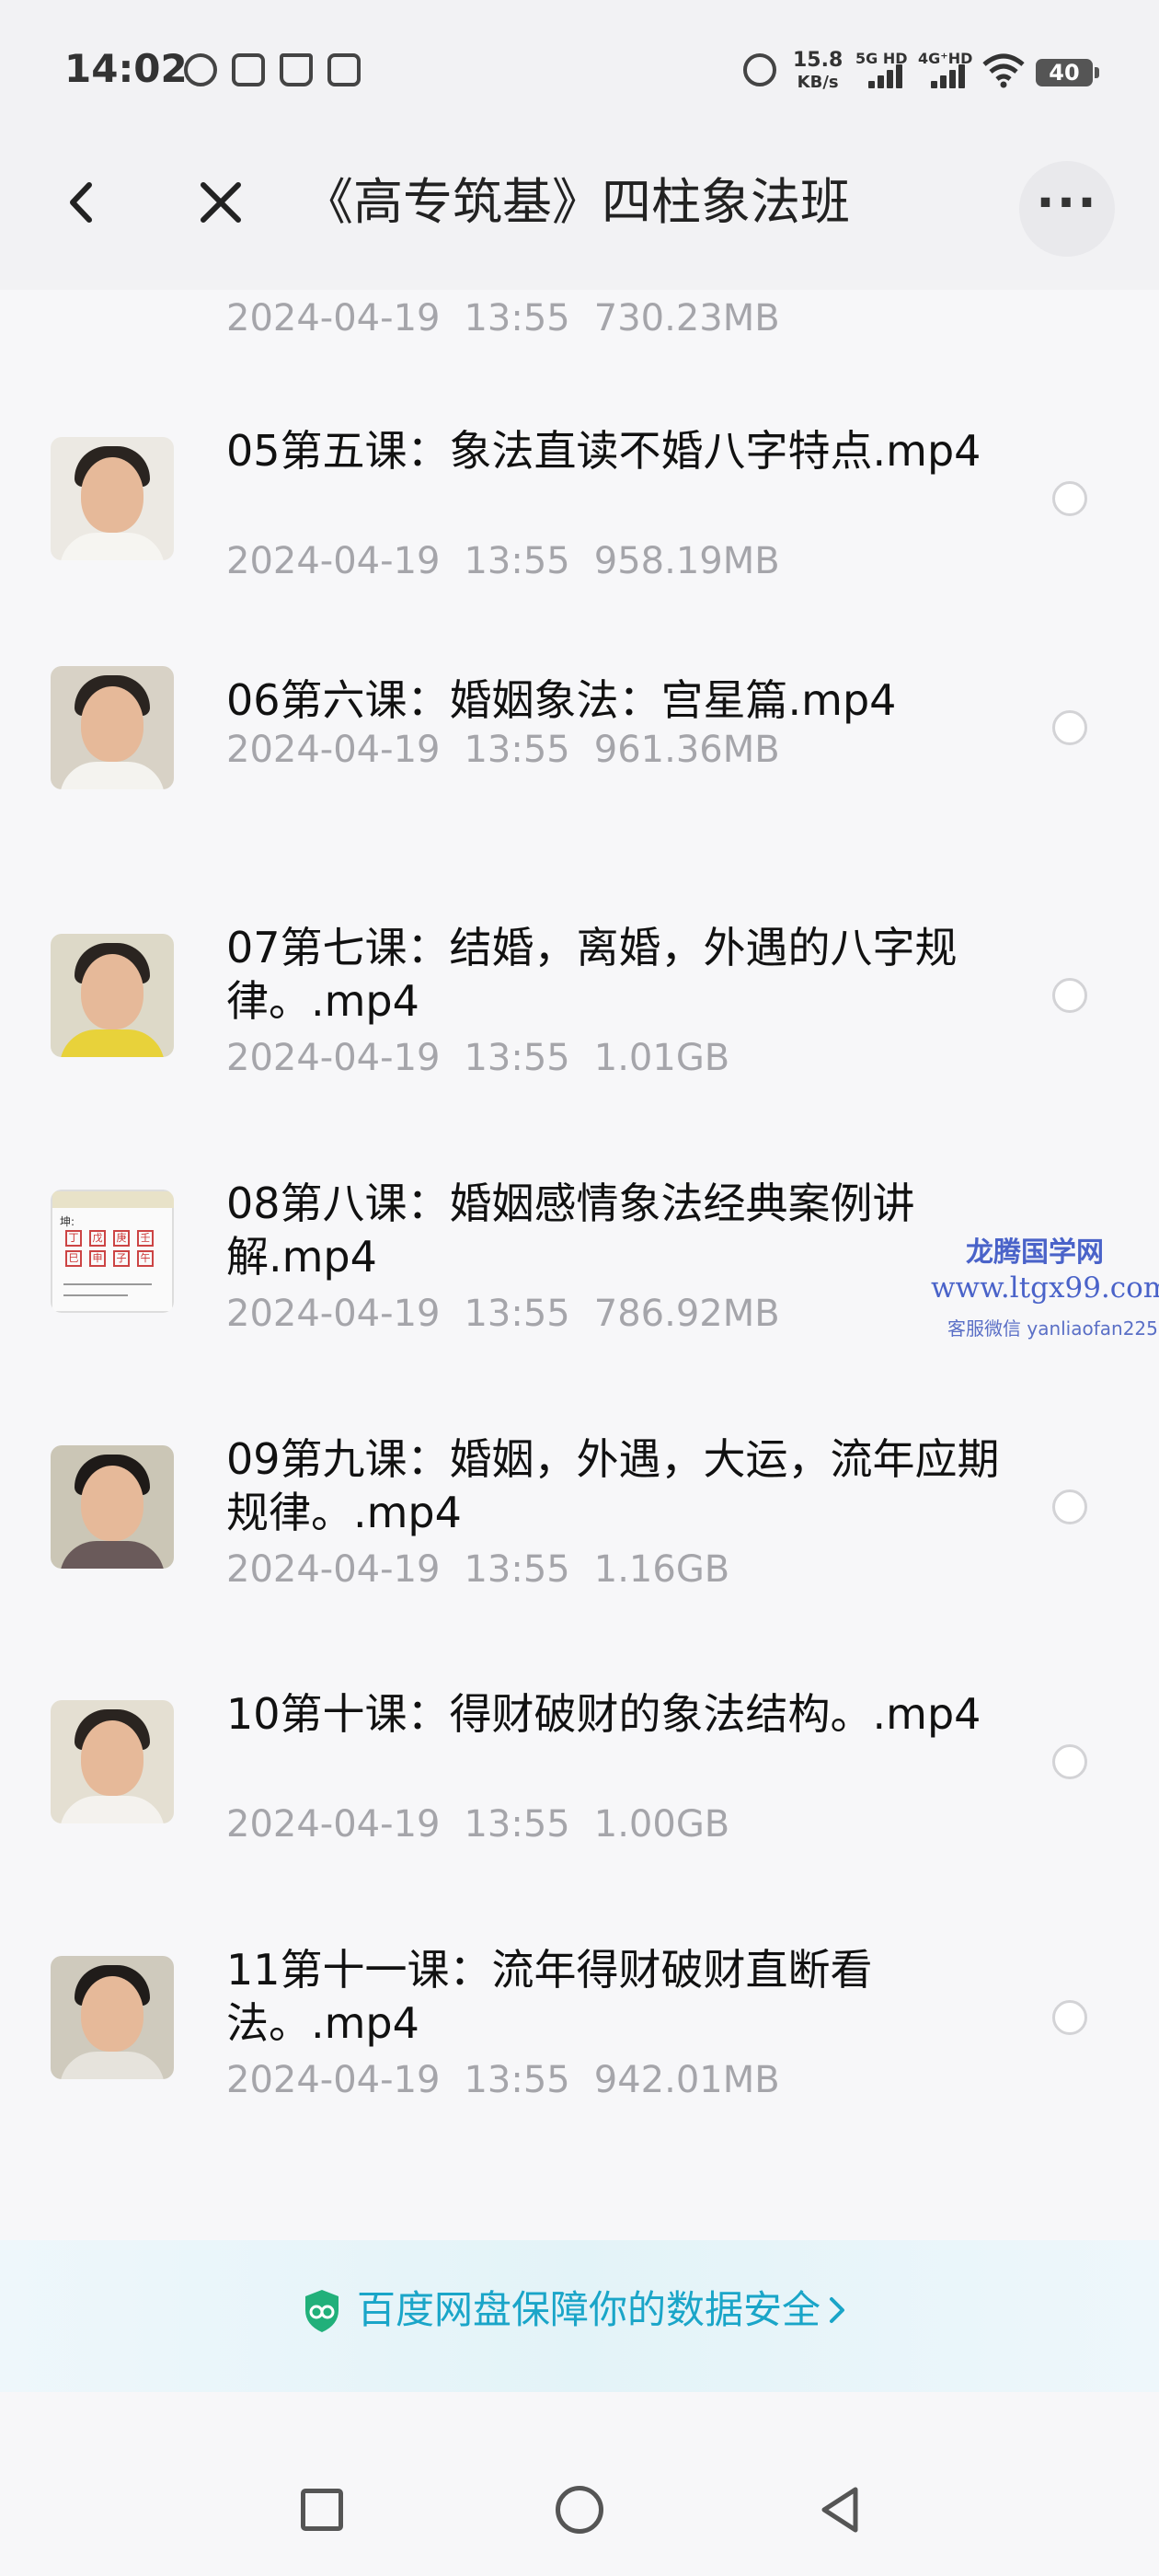 Image resolution: width=1159 pixels, height=2576 pixels. Describe the element at coordinates (838, 2310) in the screenshot. I see `chevron-right-icon` at that location.